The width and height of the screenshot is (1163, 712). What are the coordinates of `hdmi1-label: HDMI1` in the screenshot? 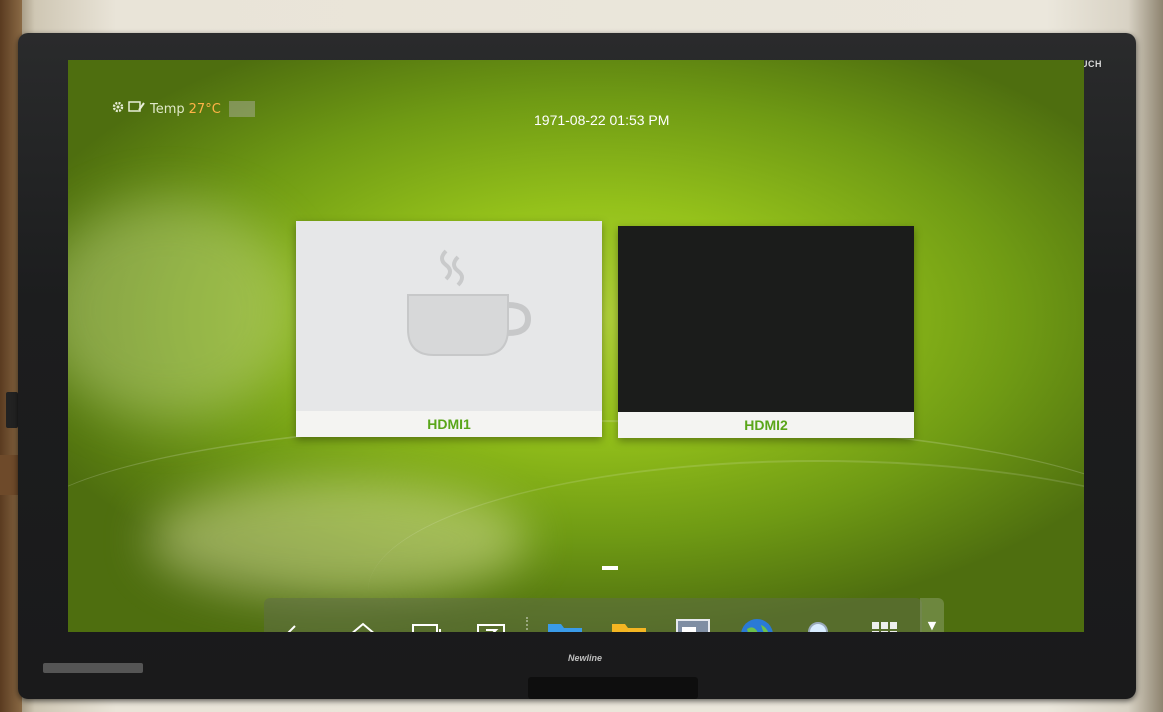 It's located at (449, 424).